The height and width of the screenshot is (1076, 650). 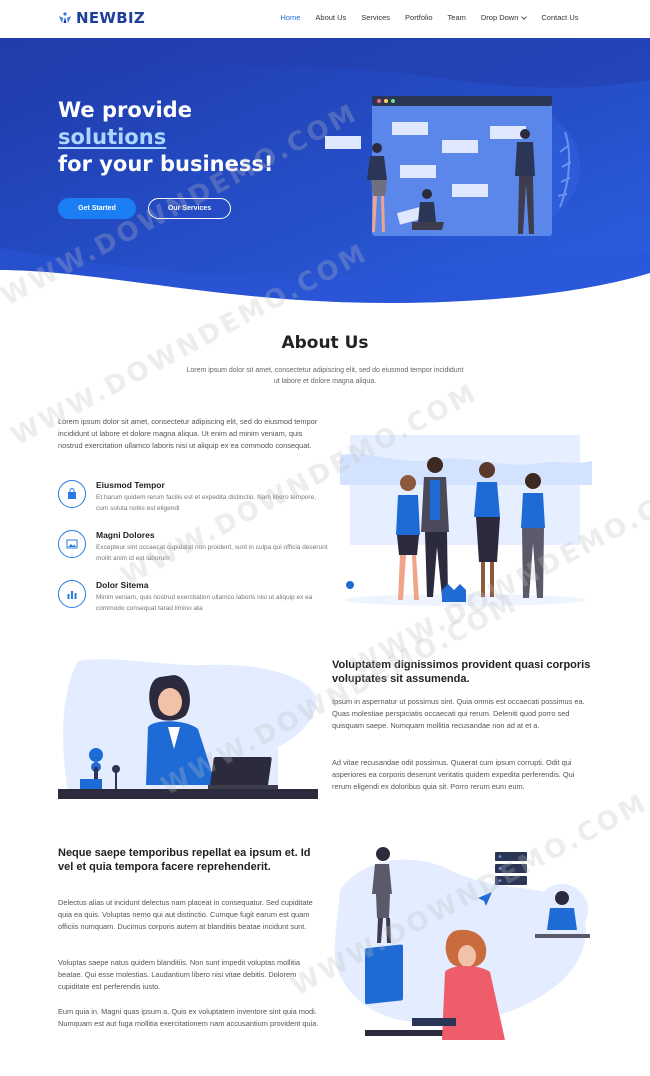 I want to click on nav-portfolio: Portfolio, so click(x=419, y=17).